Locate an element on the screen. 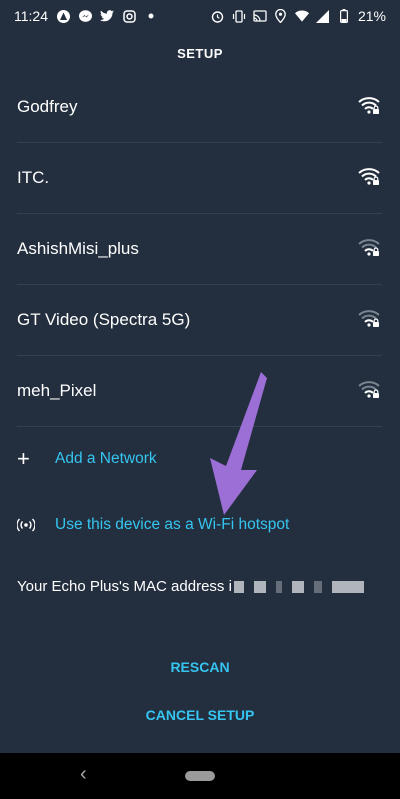  navigation-bar: ‹ is located at coordinates (200, 776).